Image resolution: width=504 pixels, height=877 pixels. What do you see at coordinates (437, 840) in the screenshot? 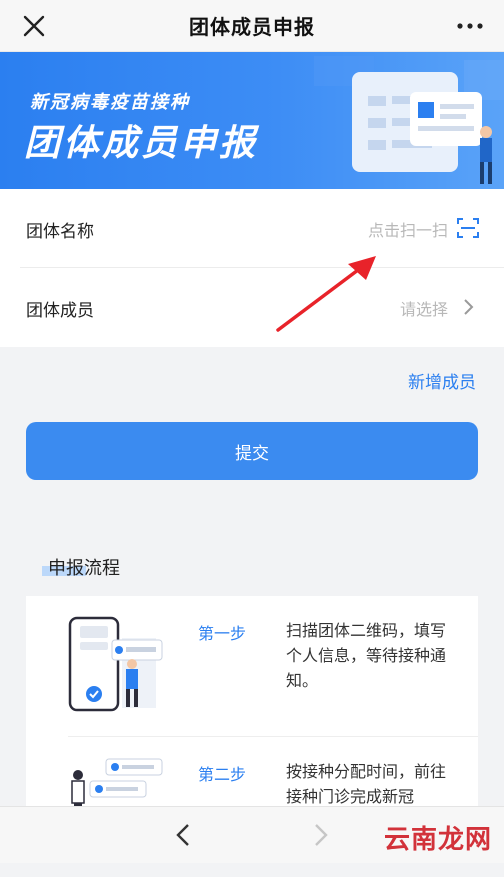
I see `watermark: 云南龙网` at bounding box center [437, 840].